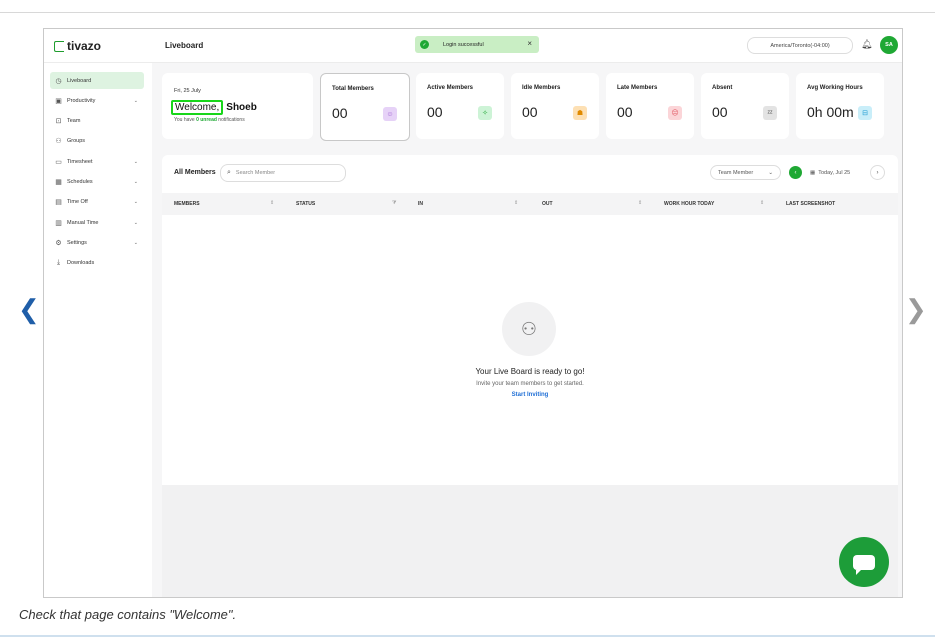  What do you see at coordinates (580, 113) in the screenshot?
I see `idle-icon: ☗` at bounding box center [580, 113].